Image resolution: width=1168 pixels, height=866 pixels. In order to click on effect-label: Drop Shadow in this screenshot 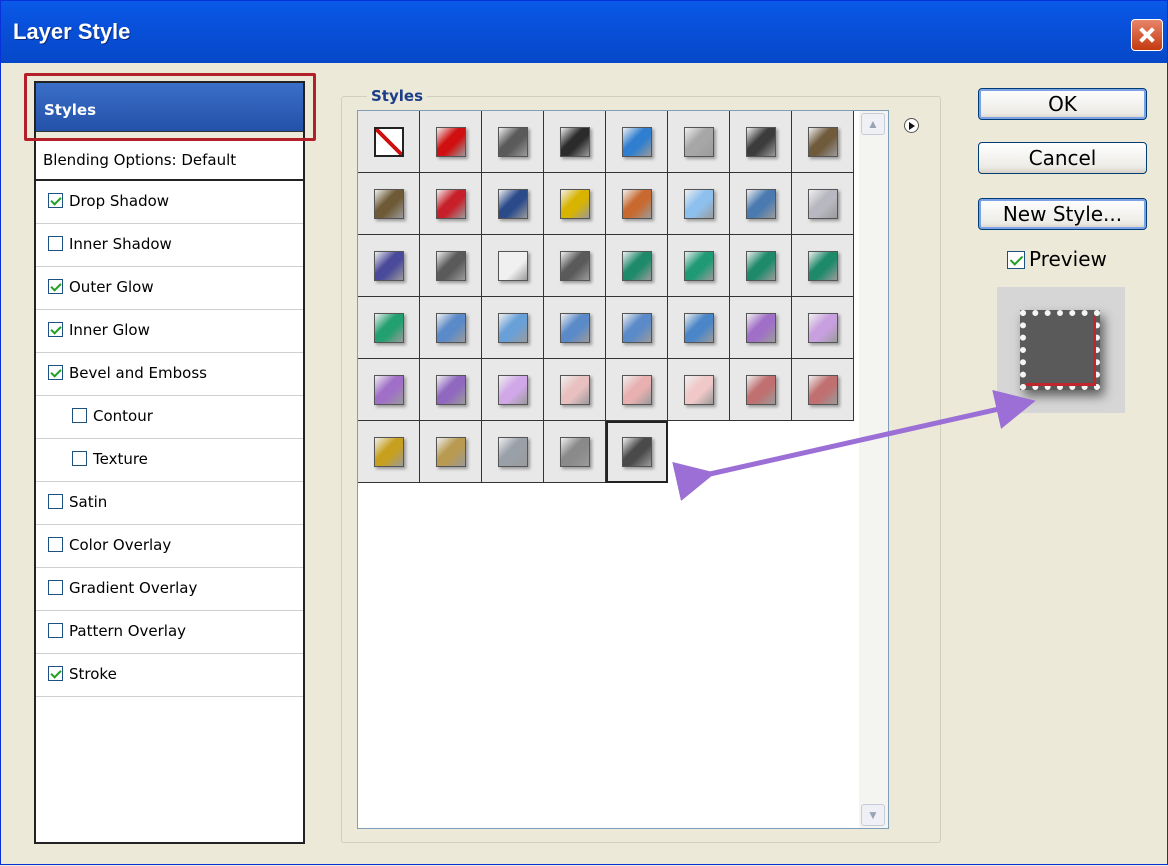, I will do `click(119, 201)`.